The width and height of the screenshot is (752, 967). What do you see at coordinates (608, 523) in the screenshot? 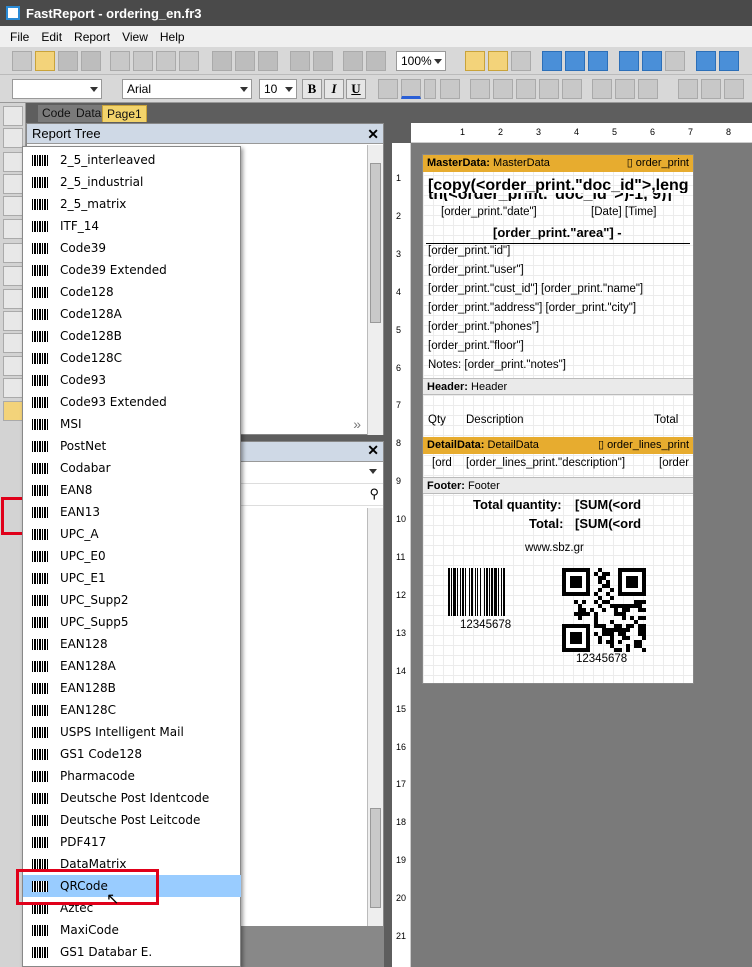
I see `total-field: [SUM(<ord` at bounding box center [608, 523].